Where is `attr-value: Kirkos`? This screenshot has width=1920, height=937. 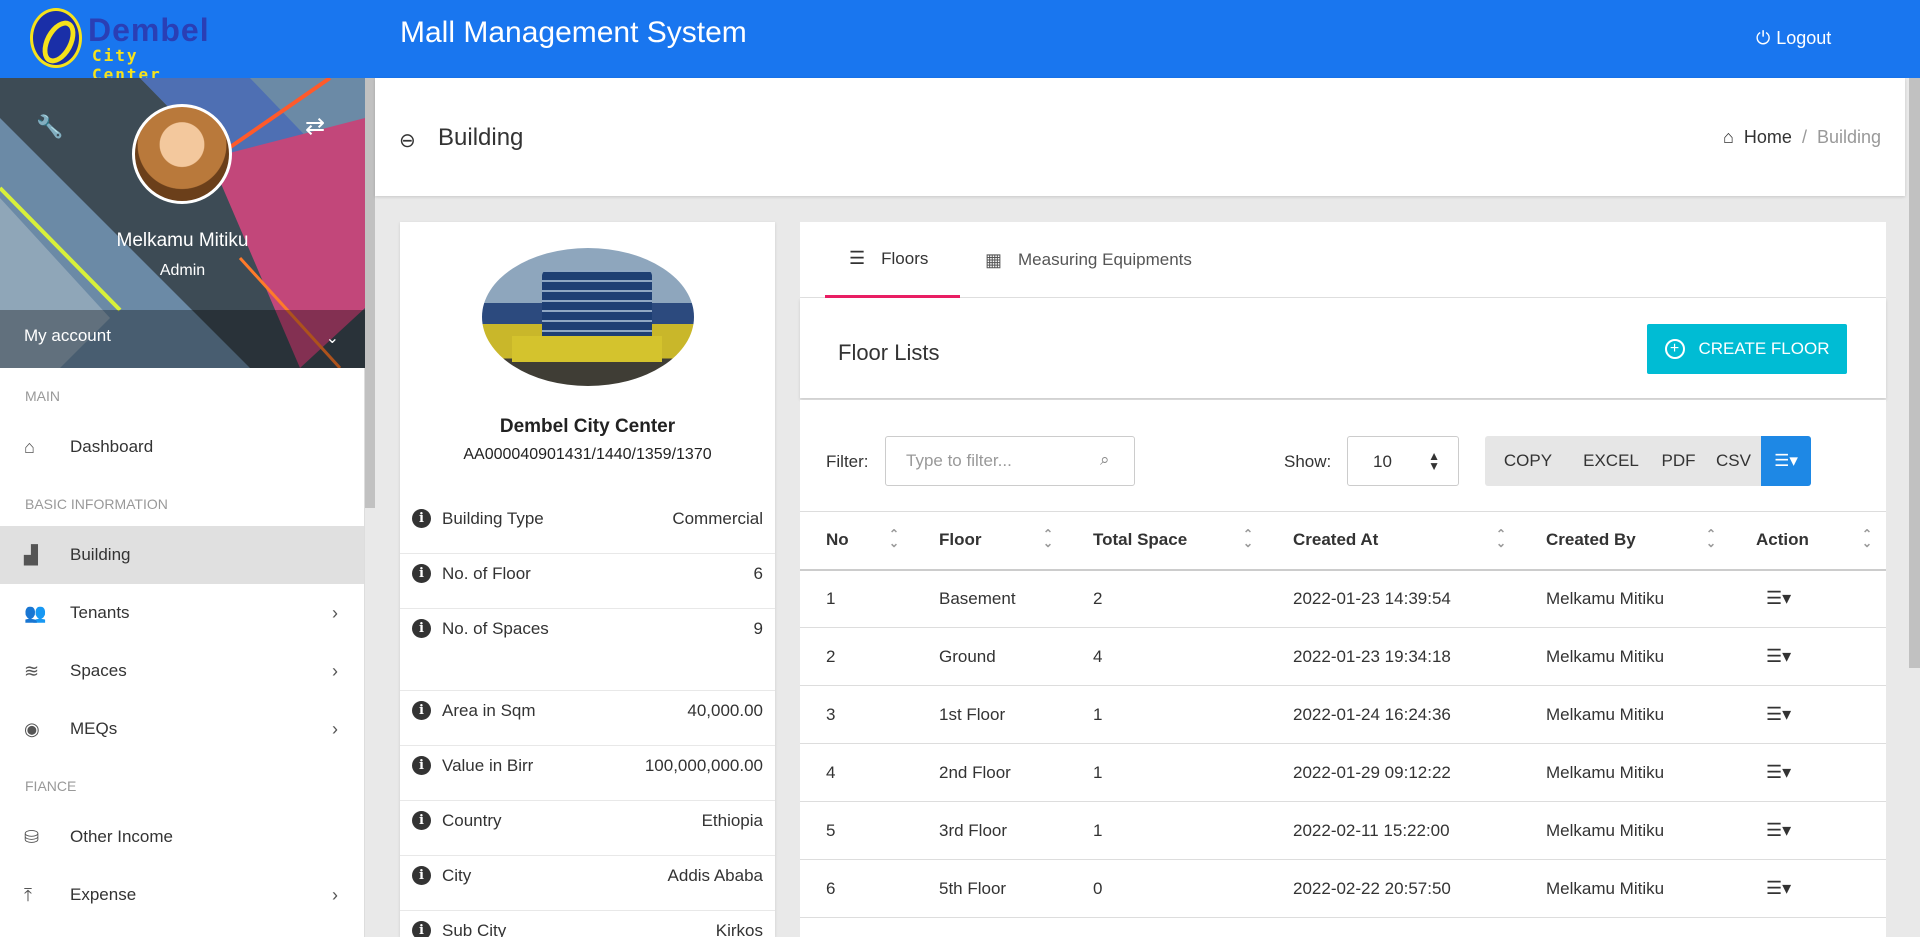 attr-value: Kirkos is located at coordinates (739, 929).